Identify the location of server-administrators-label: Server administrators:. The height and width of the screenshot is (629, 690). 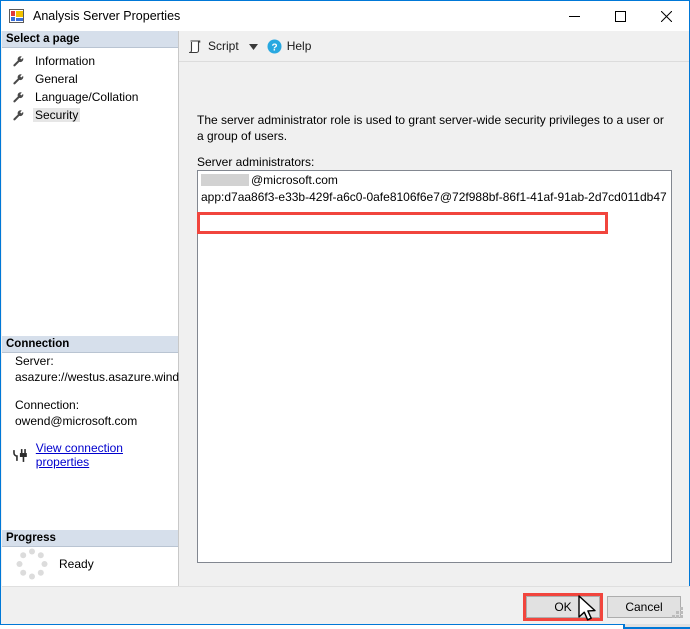
(256, 162).